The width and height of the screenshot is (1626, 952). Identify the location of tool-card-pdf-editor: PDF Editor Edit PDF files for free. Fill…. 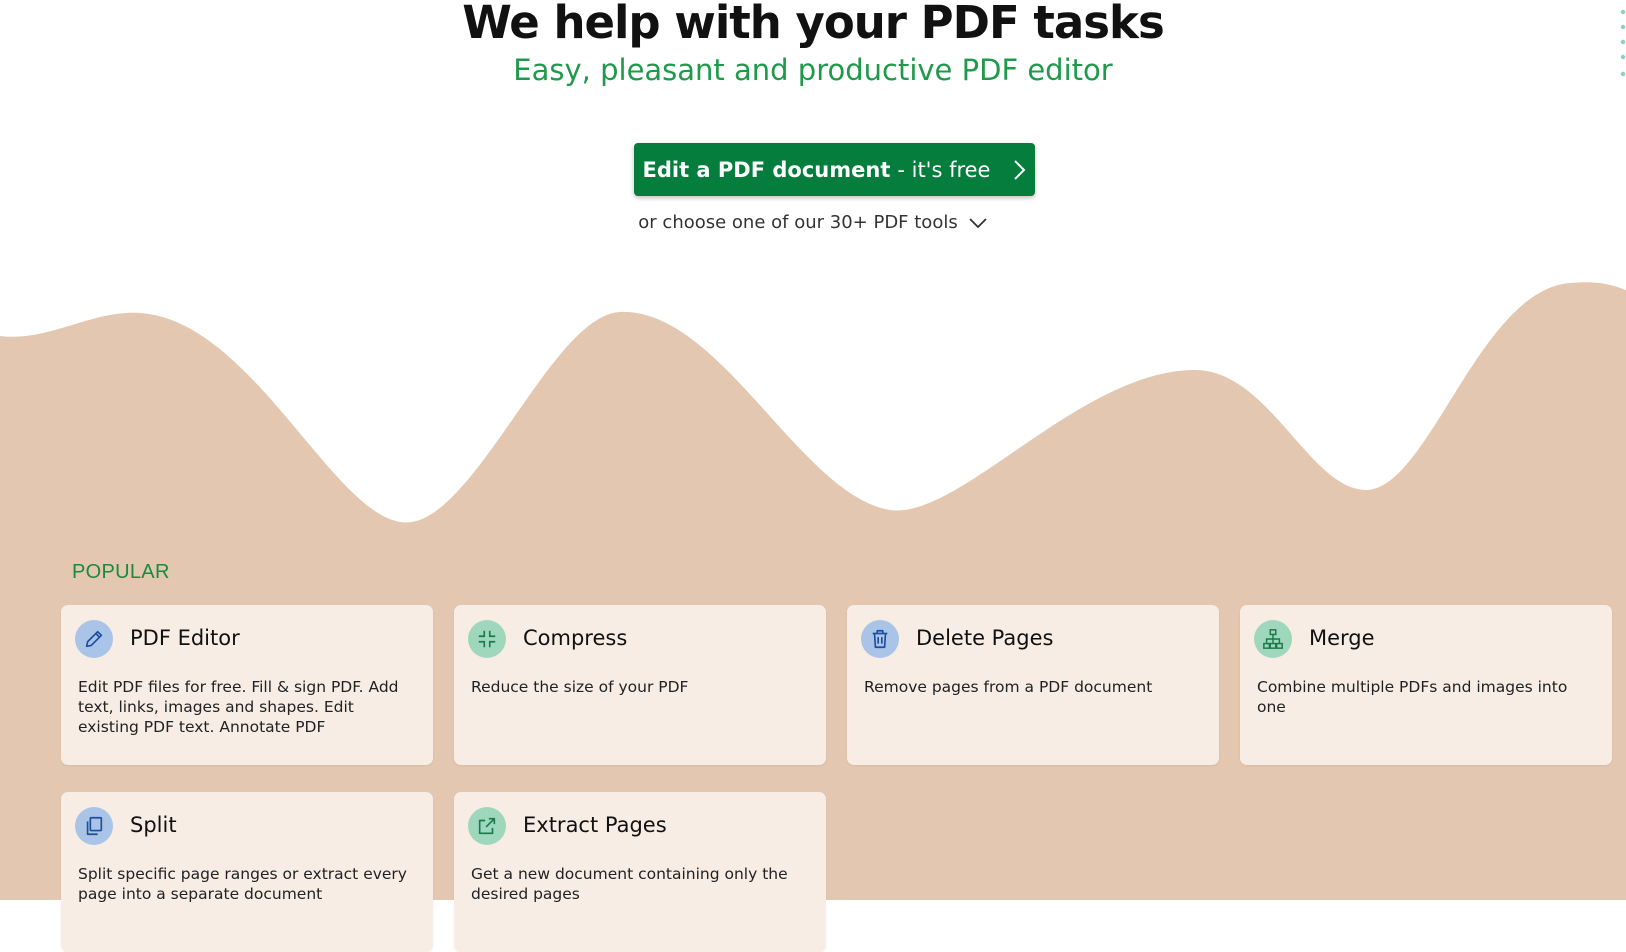
(247, 685).